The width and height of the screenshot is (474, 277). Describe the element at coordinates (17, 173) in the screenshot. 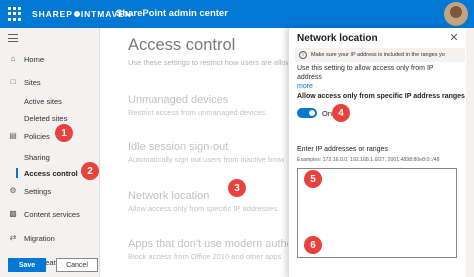

I see `active-indicator` at that location.